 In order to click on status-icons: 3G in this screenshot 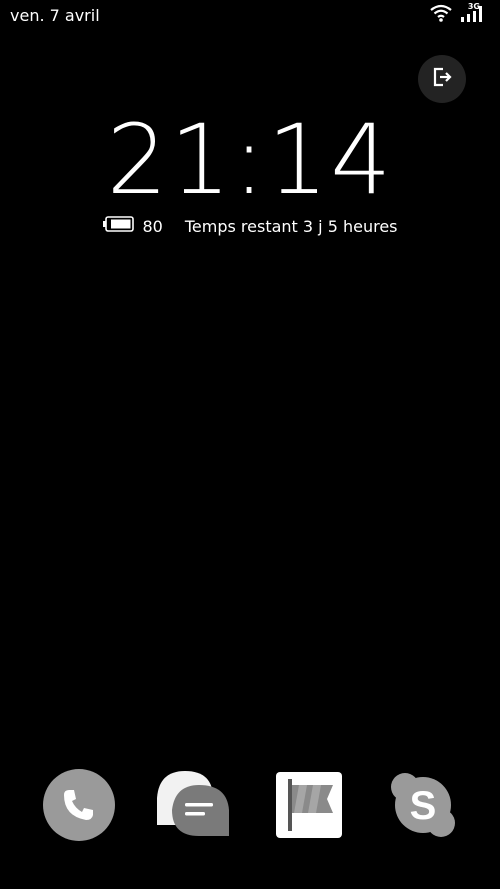, I will do `click(458, 14)`.